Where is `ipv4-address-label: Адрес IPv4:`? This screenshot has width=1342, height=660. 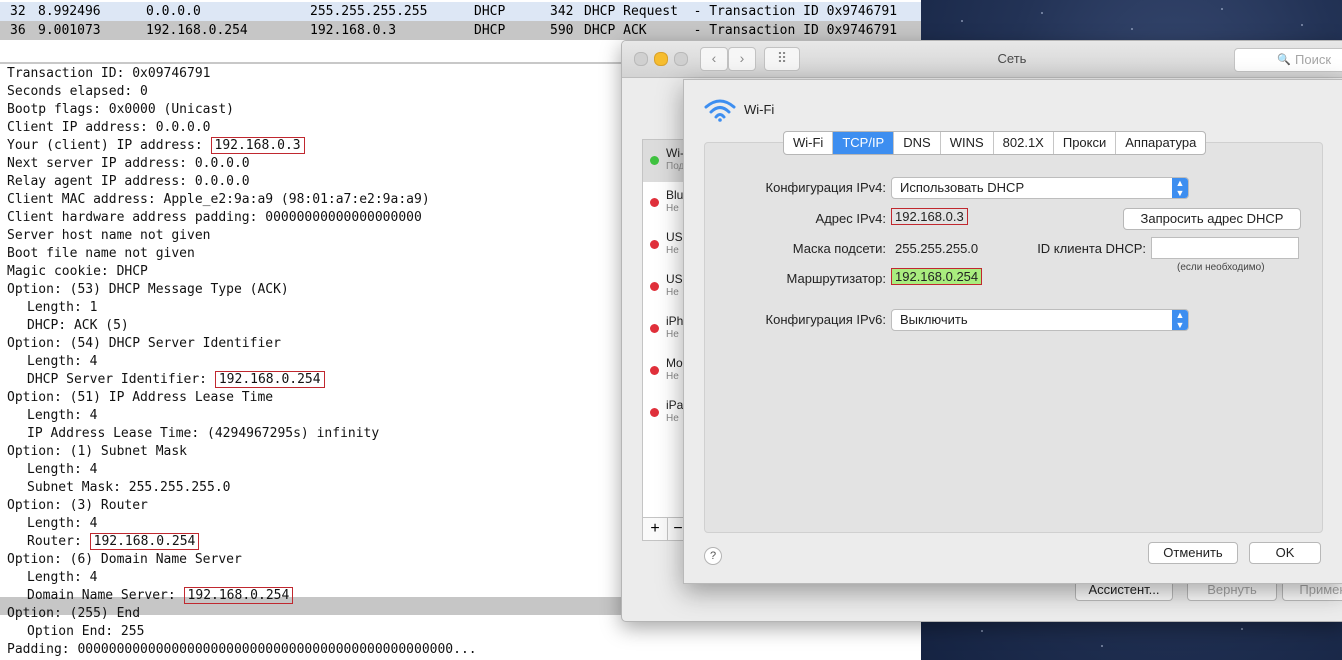 ipv4-address-label: Адрес IPv4: is located at coordinates (850, 218).